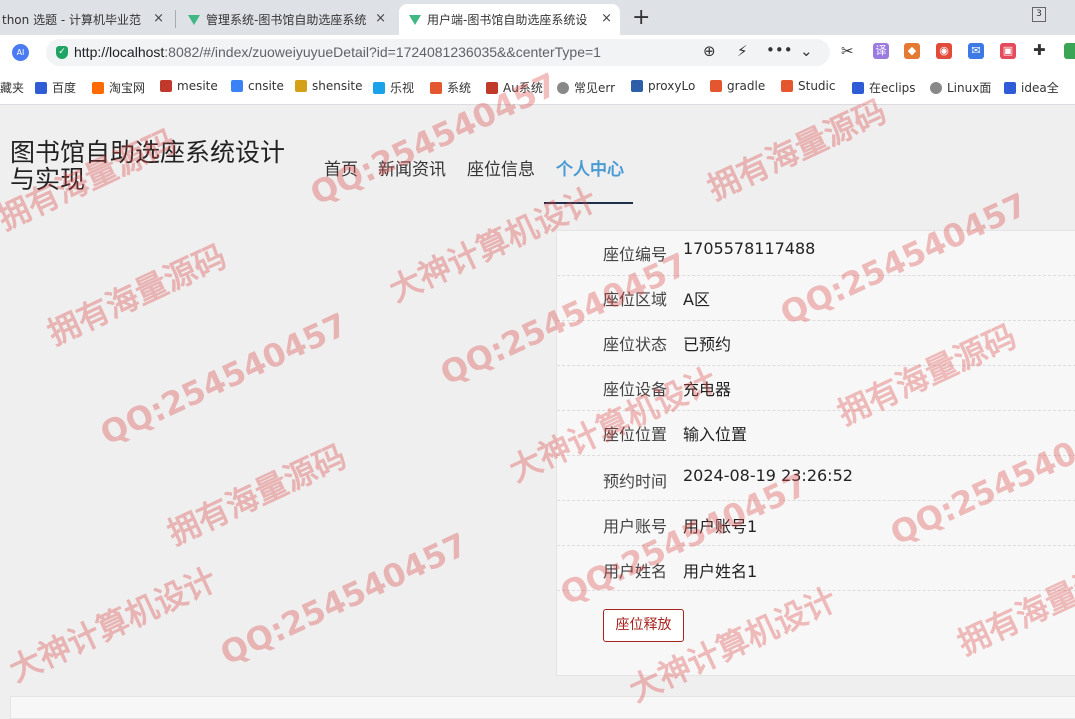 The width and height of the screenshot is (1075, 719). What do you see at coordinates (816, 343) in the screenshot?
I see `detail-row: 座位状态 已预约` at bounding box center [816, 343].